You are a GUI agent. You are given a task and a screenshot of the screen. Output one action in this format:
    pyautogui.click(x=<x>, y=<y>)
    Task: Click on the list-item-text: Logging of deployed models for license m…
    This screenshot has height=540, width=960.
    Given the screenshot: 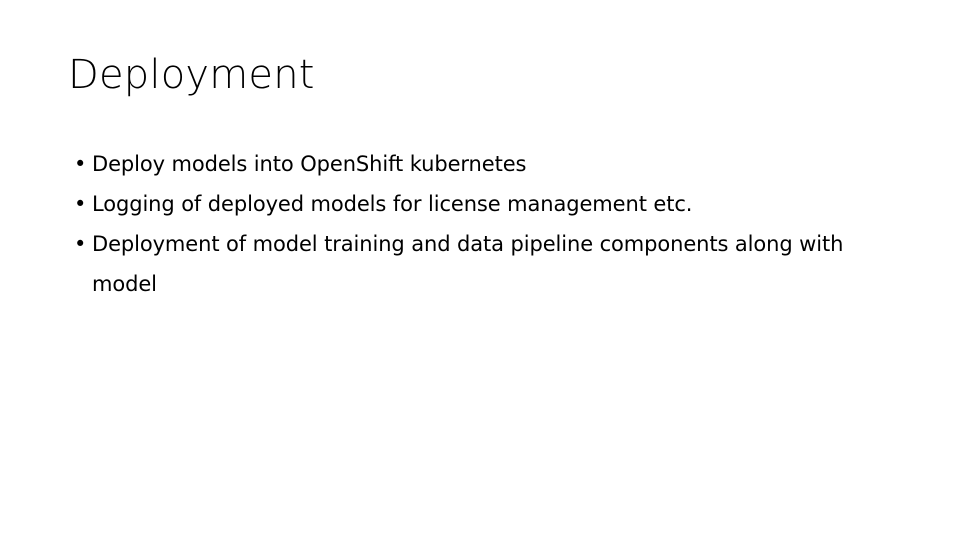 What is the action you would take?
    pyautogui.click(x=392, y=204)
    